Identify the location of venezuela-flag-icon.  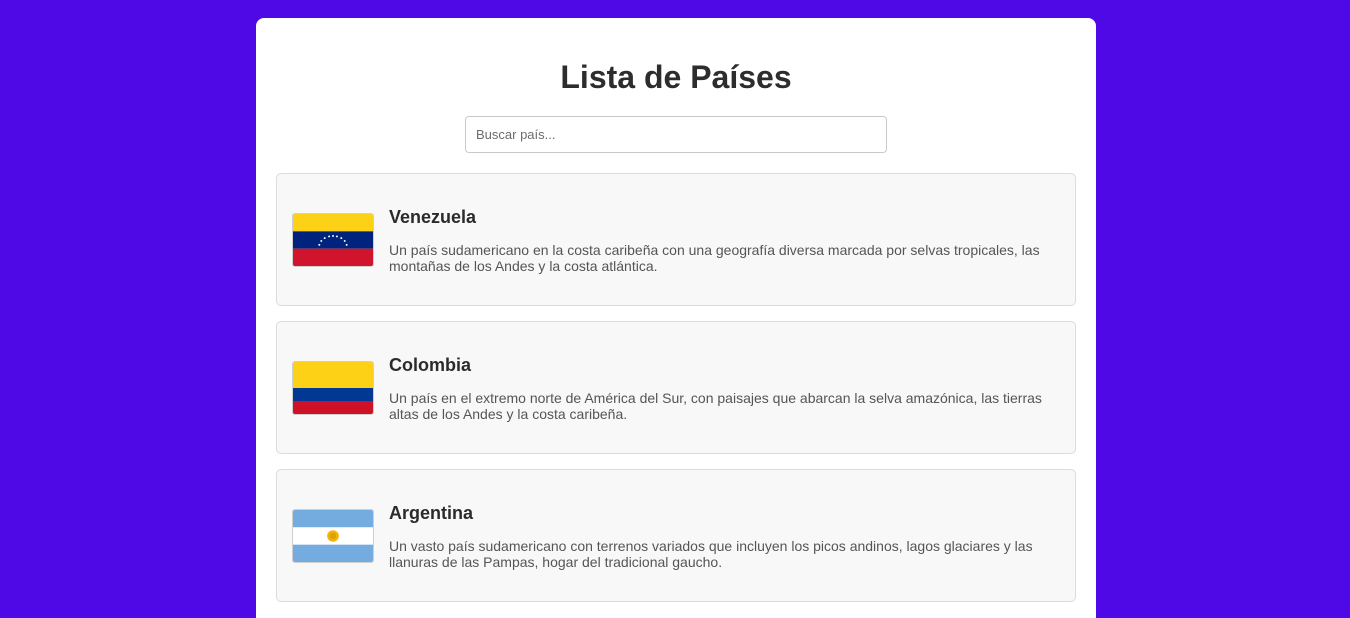
(333, 239).